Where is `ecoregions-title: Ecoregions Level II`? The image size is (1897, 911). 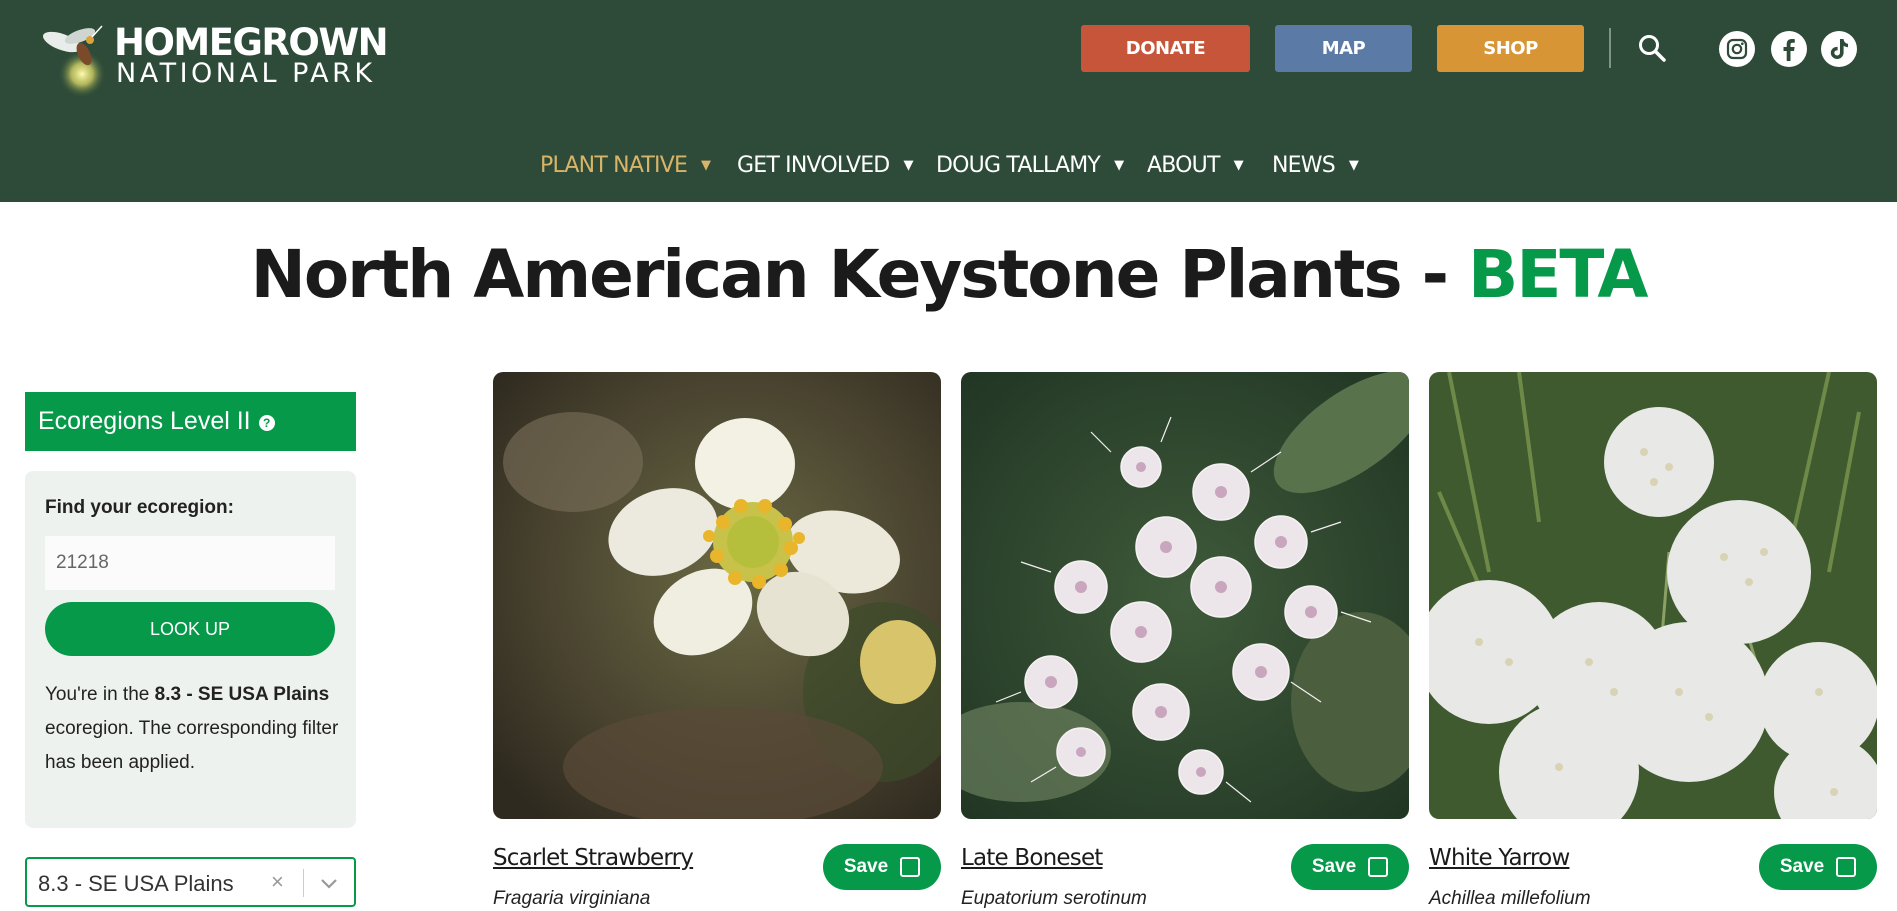
ecoregions-title: Ecoregions Level II is located at coordinates (144, 421).